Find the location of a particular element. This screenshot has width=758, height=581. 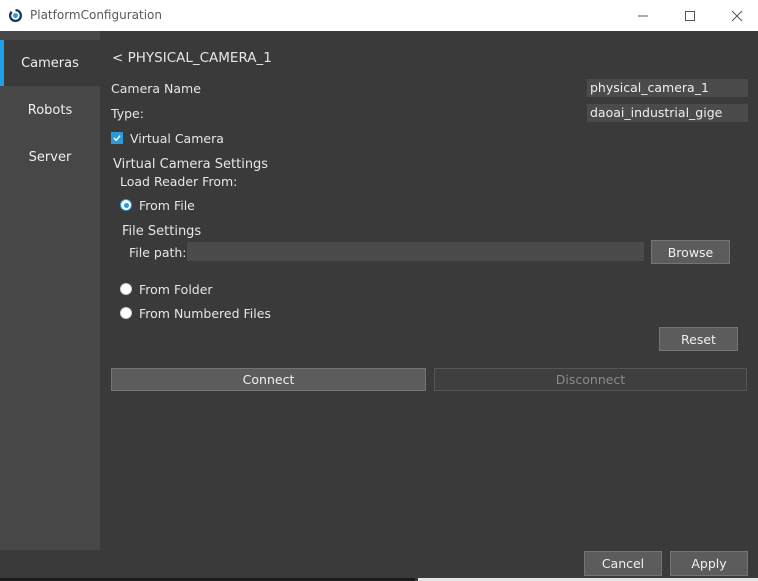

disconnect-button-label: Disconnect is located at coordinates (590, 379).